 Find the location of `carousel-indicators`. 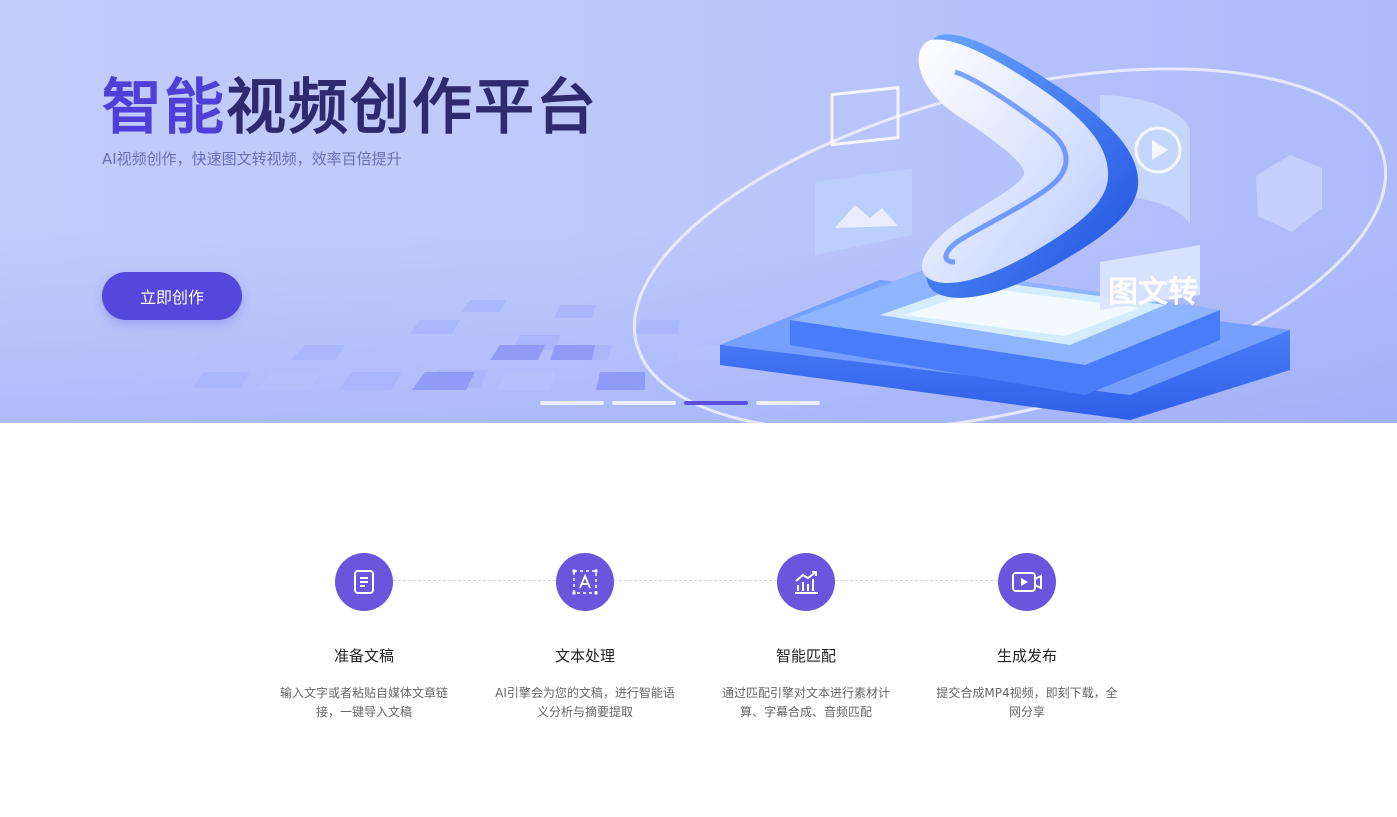

carousel-indicators is located at coordinates (680, 403).